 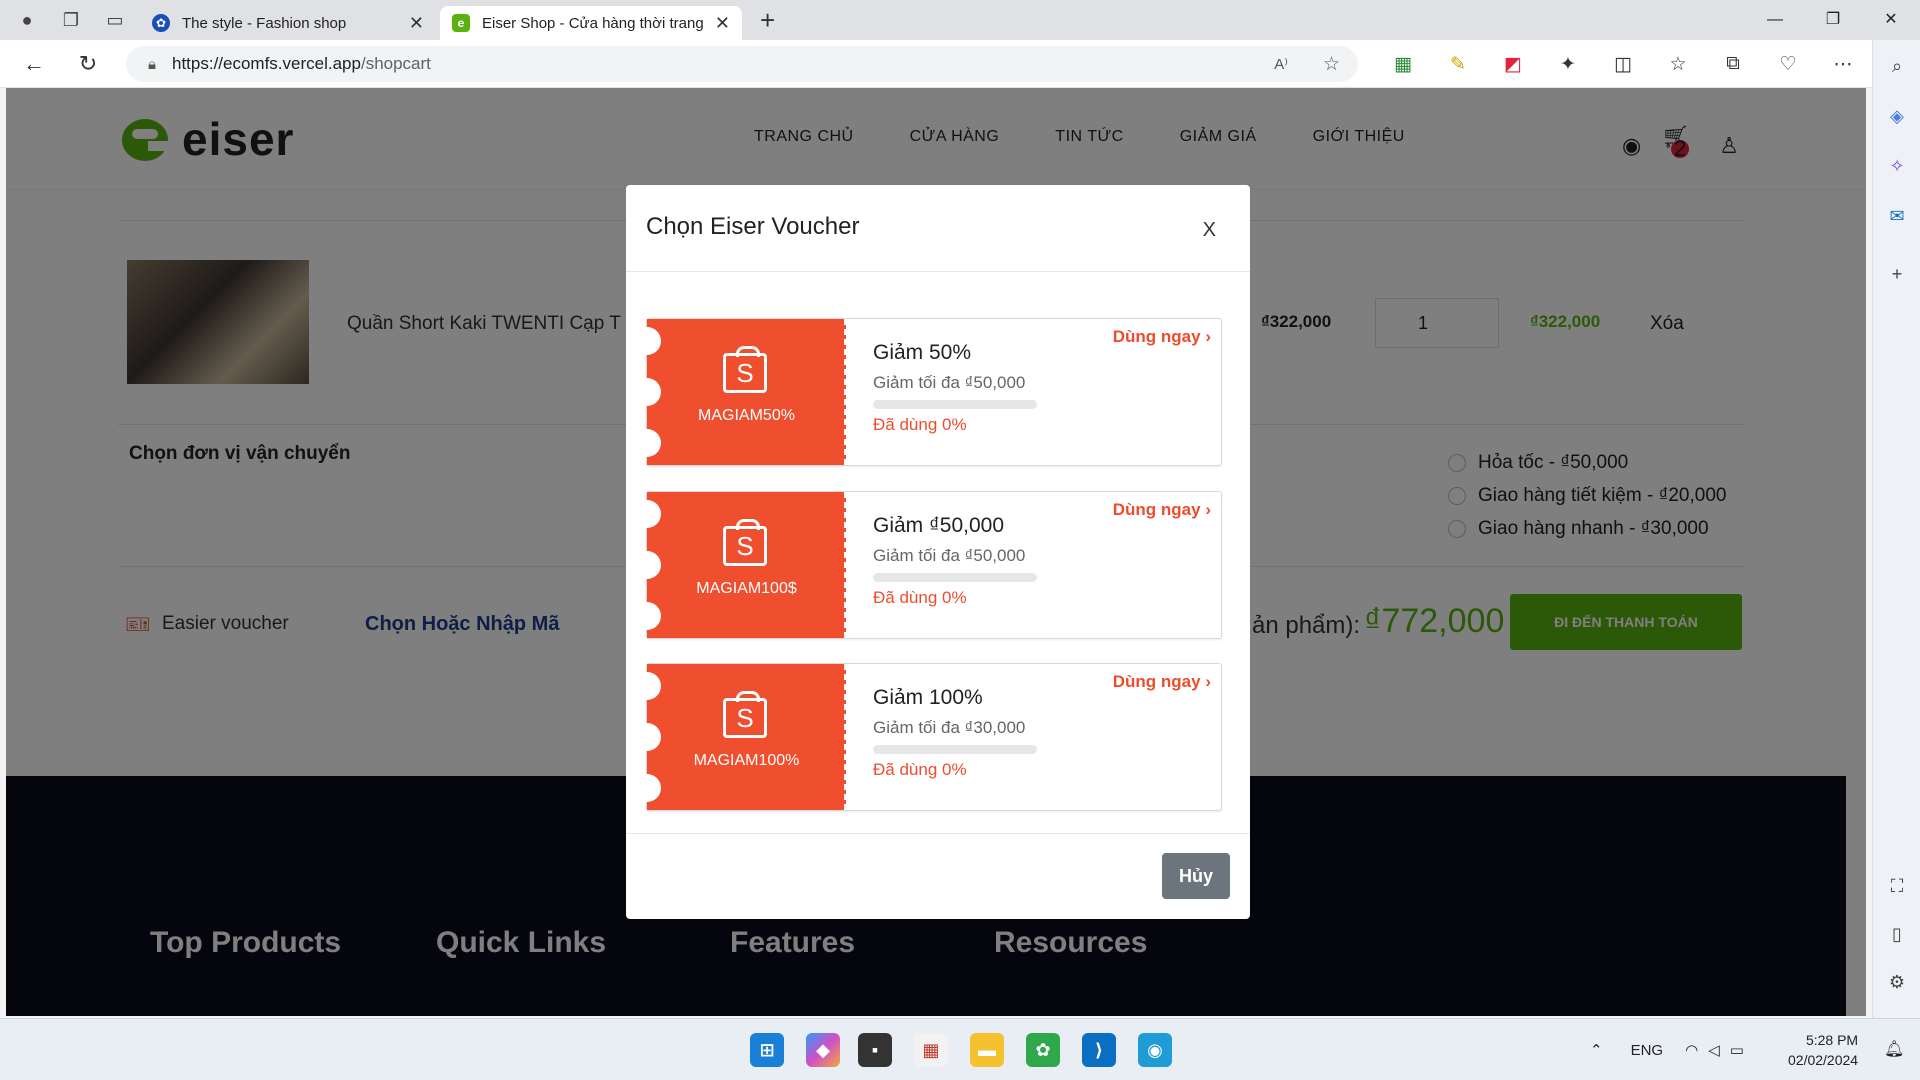 I want to click on color-extension-icon: ◩, so click(x=1513, y=64).